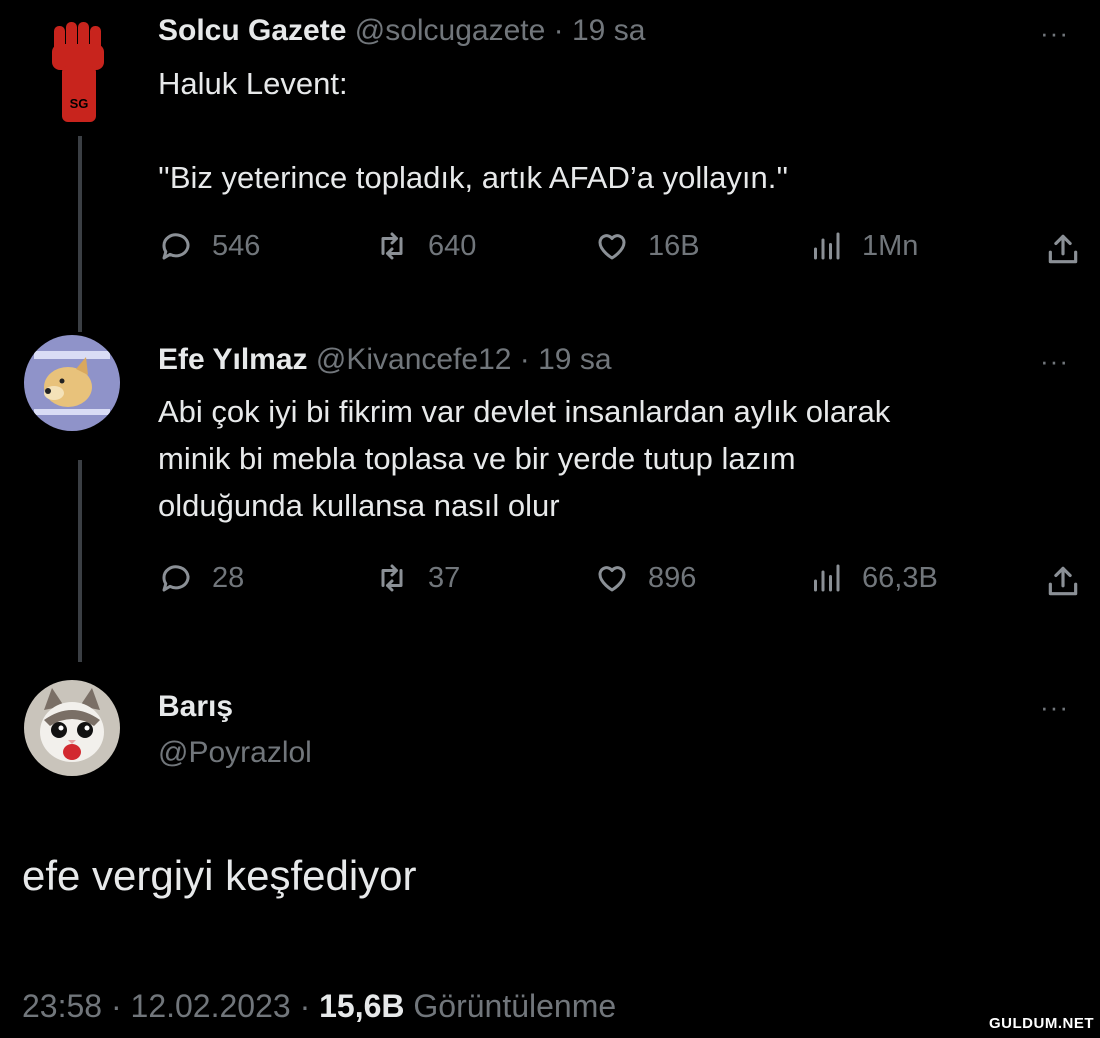 The image size is (1100, 1038). I want to click on author-name: Barış, so click(195, 706).